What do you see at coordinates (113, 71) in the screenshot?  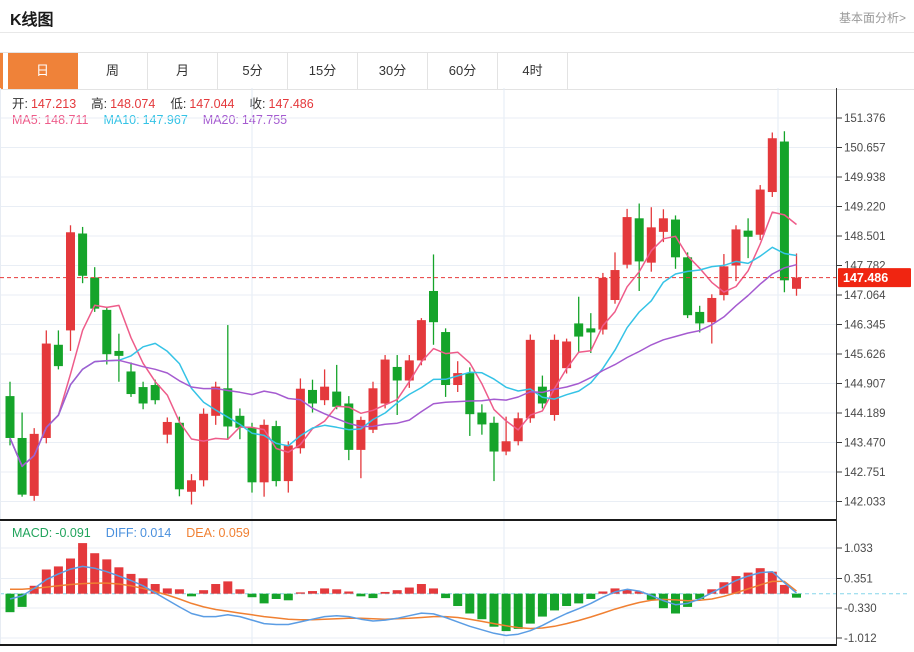 I see `tab-周: 周` at bounding box center [113, 71].